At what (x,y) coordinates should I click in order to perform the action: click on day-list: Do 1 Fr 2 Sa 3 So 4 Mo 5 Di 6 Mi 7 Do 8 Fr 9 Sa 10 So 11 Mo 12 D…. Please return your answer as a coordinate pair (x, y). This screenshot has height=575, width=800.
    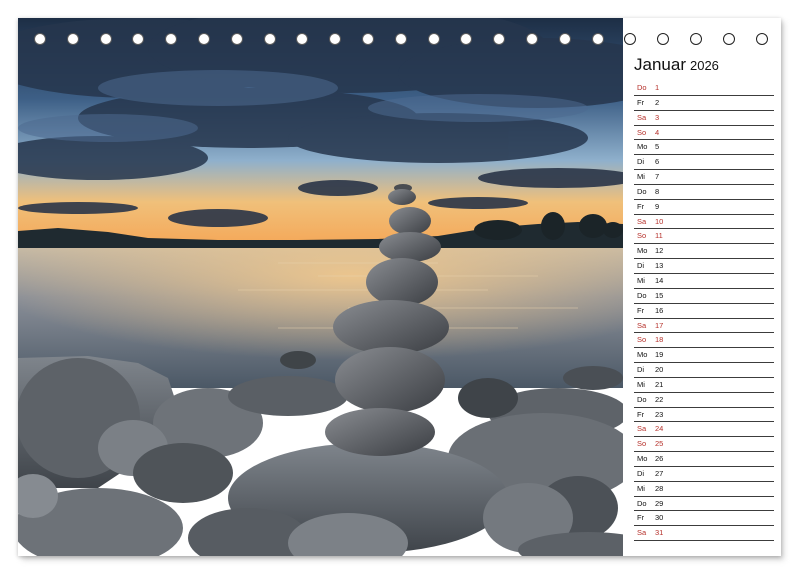
    Looking at the image, I should click on (704, 311).